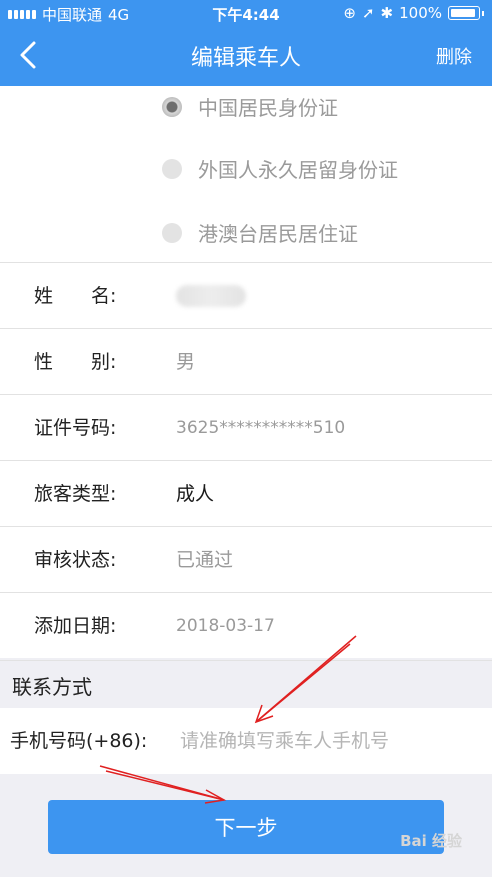 This screenshot has width=492, height=877. I want to click on baidu-jingyan-watermark: Bai 经验, so click(431, 841).